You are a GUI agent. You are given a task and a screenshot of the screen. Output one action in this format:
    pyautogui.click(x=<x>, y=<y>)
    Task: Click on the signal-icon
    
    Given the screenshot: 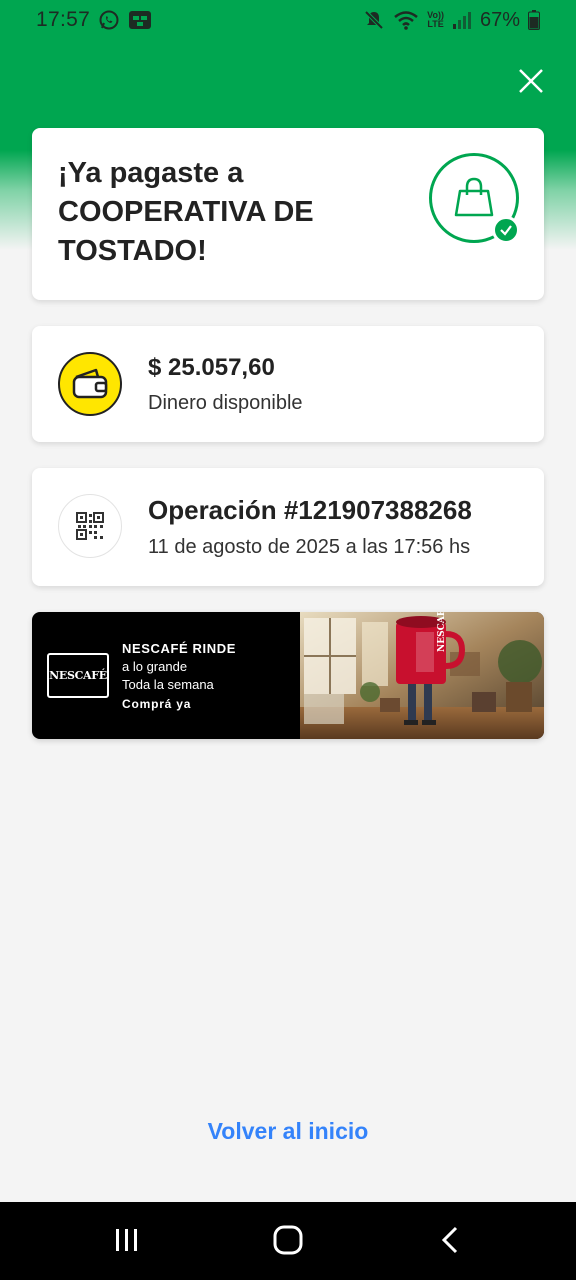 What is the action you would take?
    pyautogui.click(x=462, y=20)
    